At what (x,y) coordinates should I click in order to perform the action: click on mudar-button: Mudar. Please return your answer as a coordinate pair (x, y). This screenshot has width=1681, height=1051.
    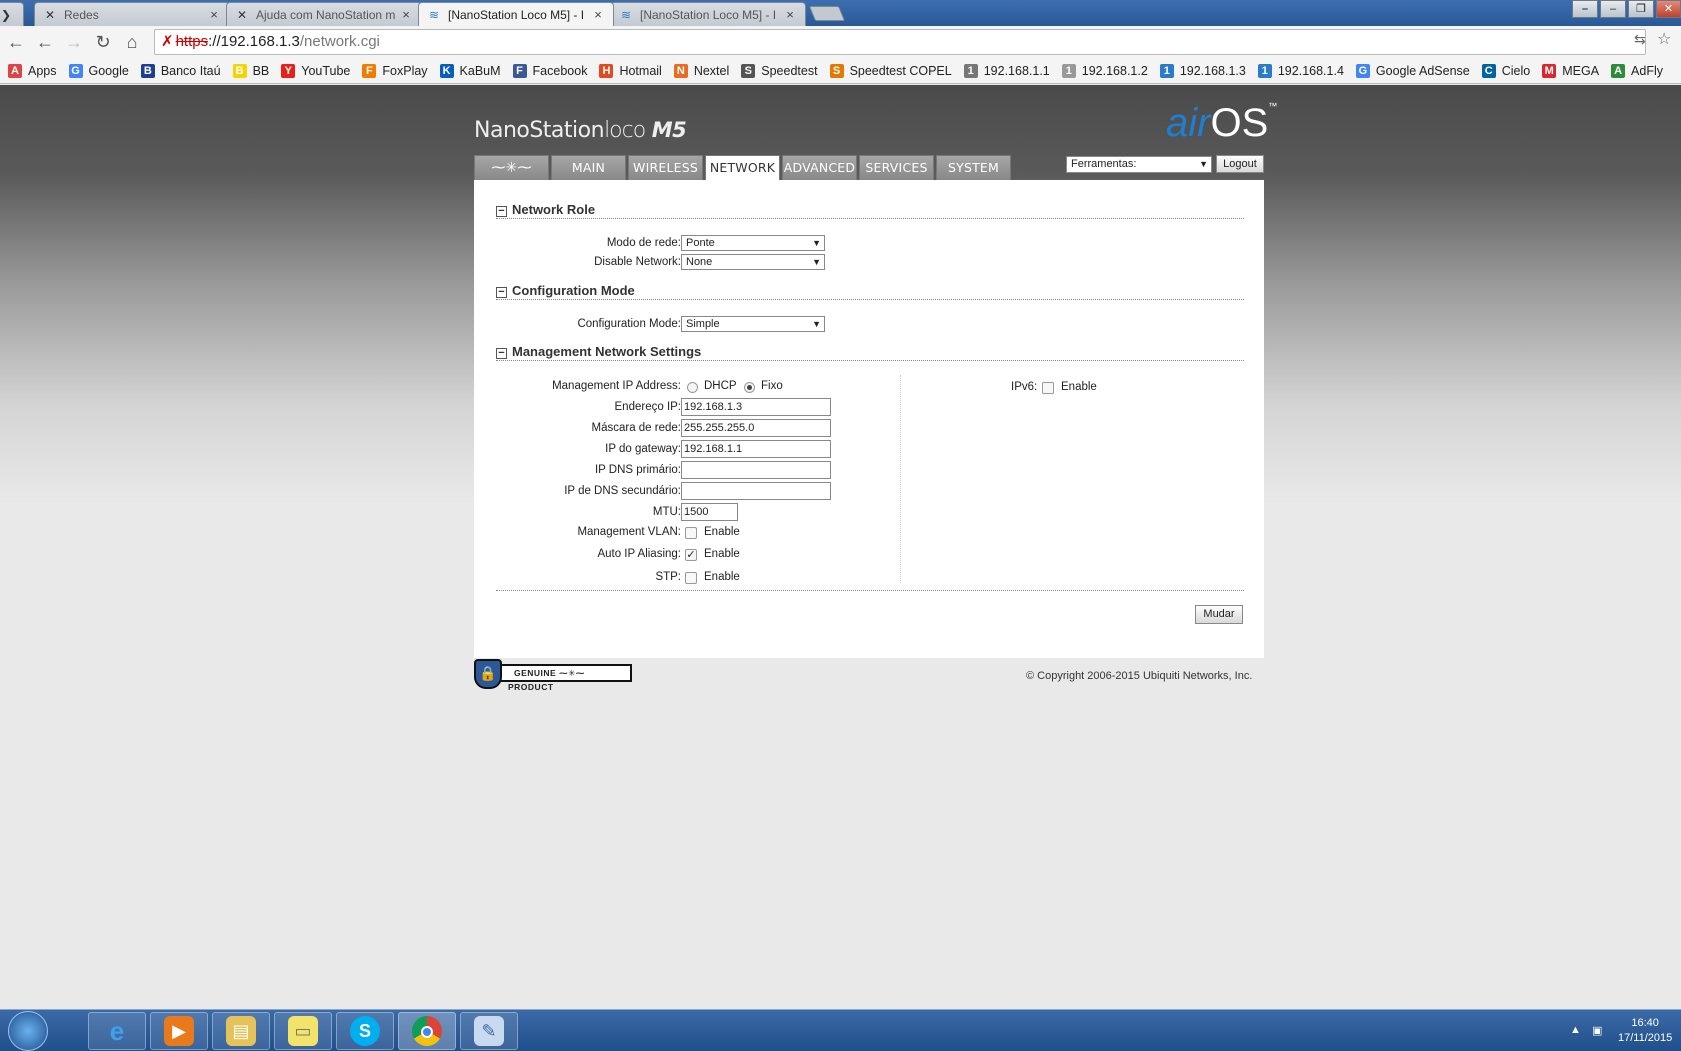
    Looking at the image, I should click on (1219, 614).